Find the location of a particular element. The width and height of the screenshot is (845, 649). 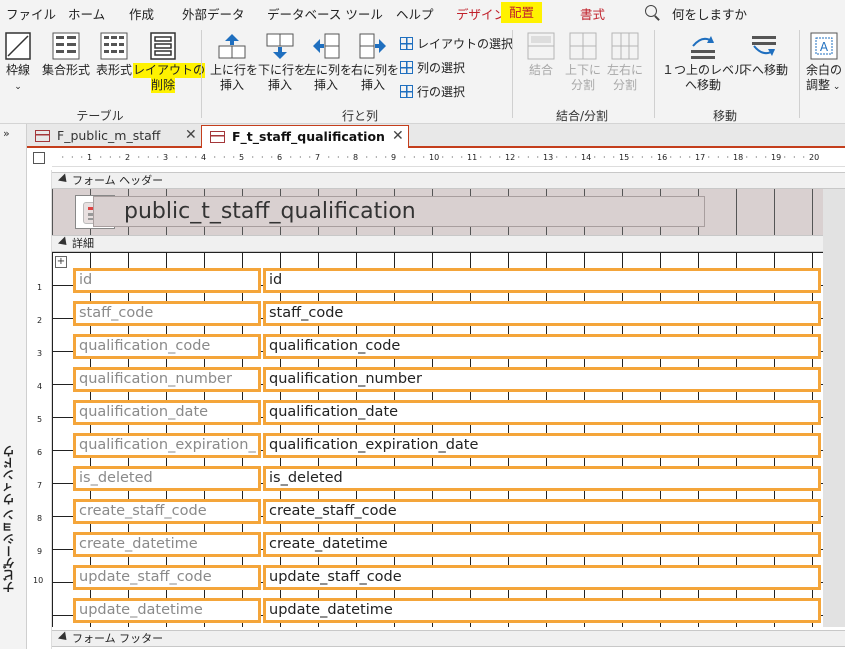

split-horizontal-button: 左右に 分割 is located at coordinates (625, 62).